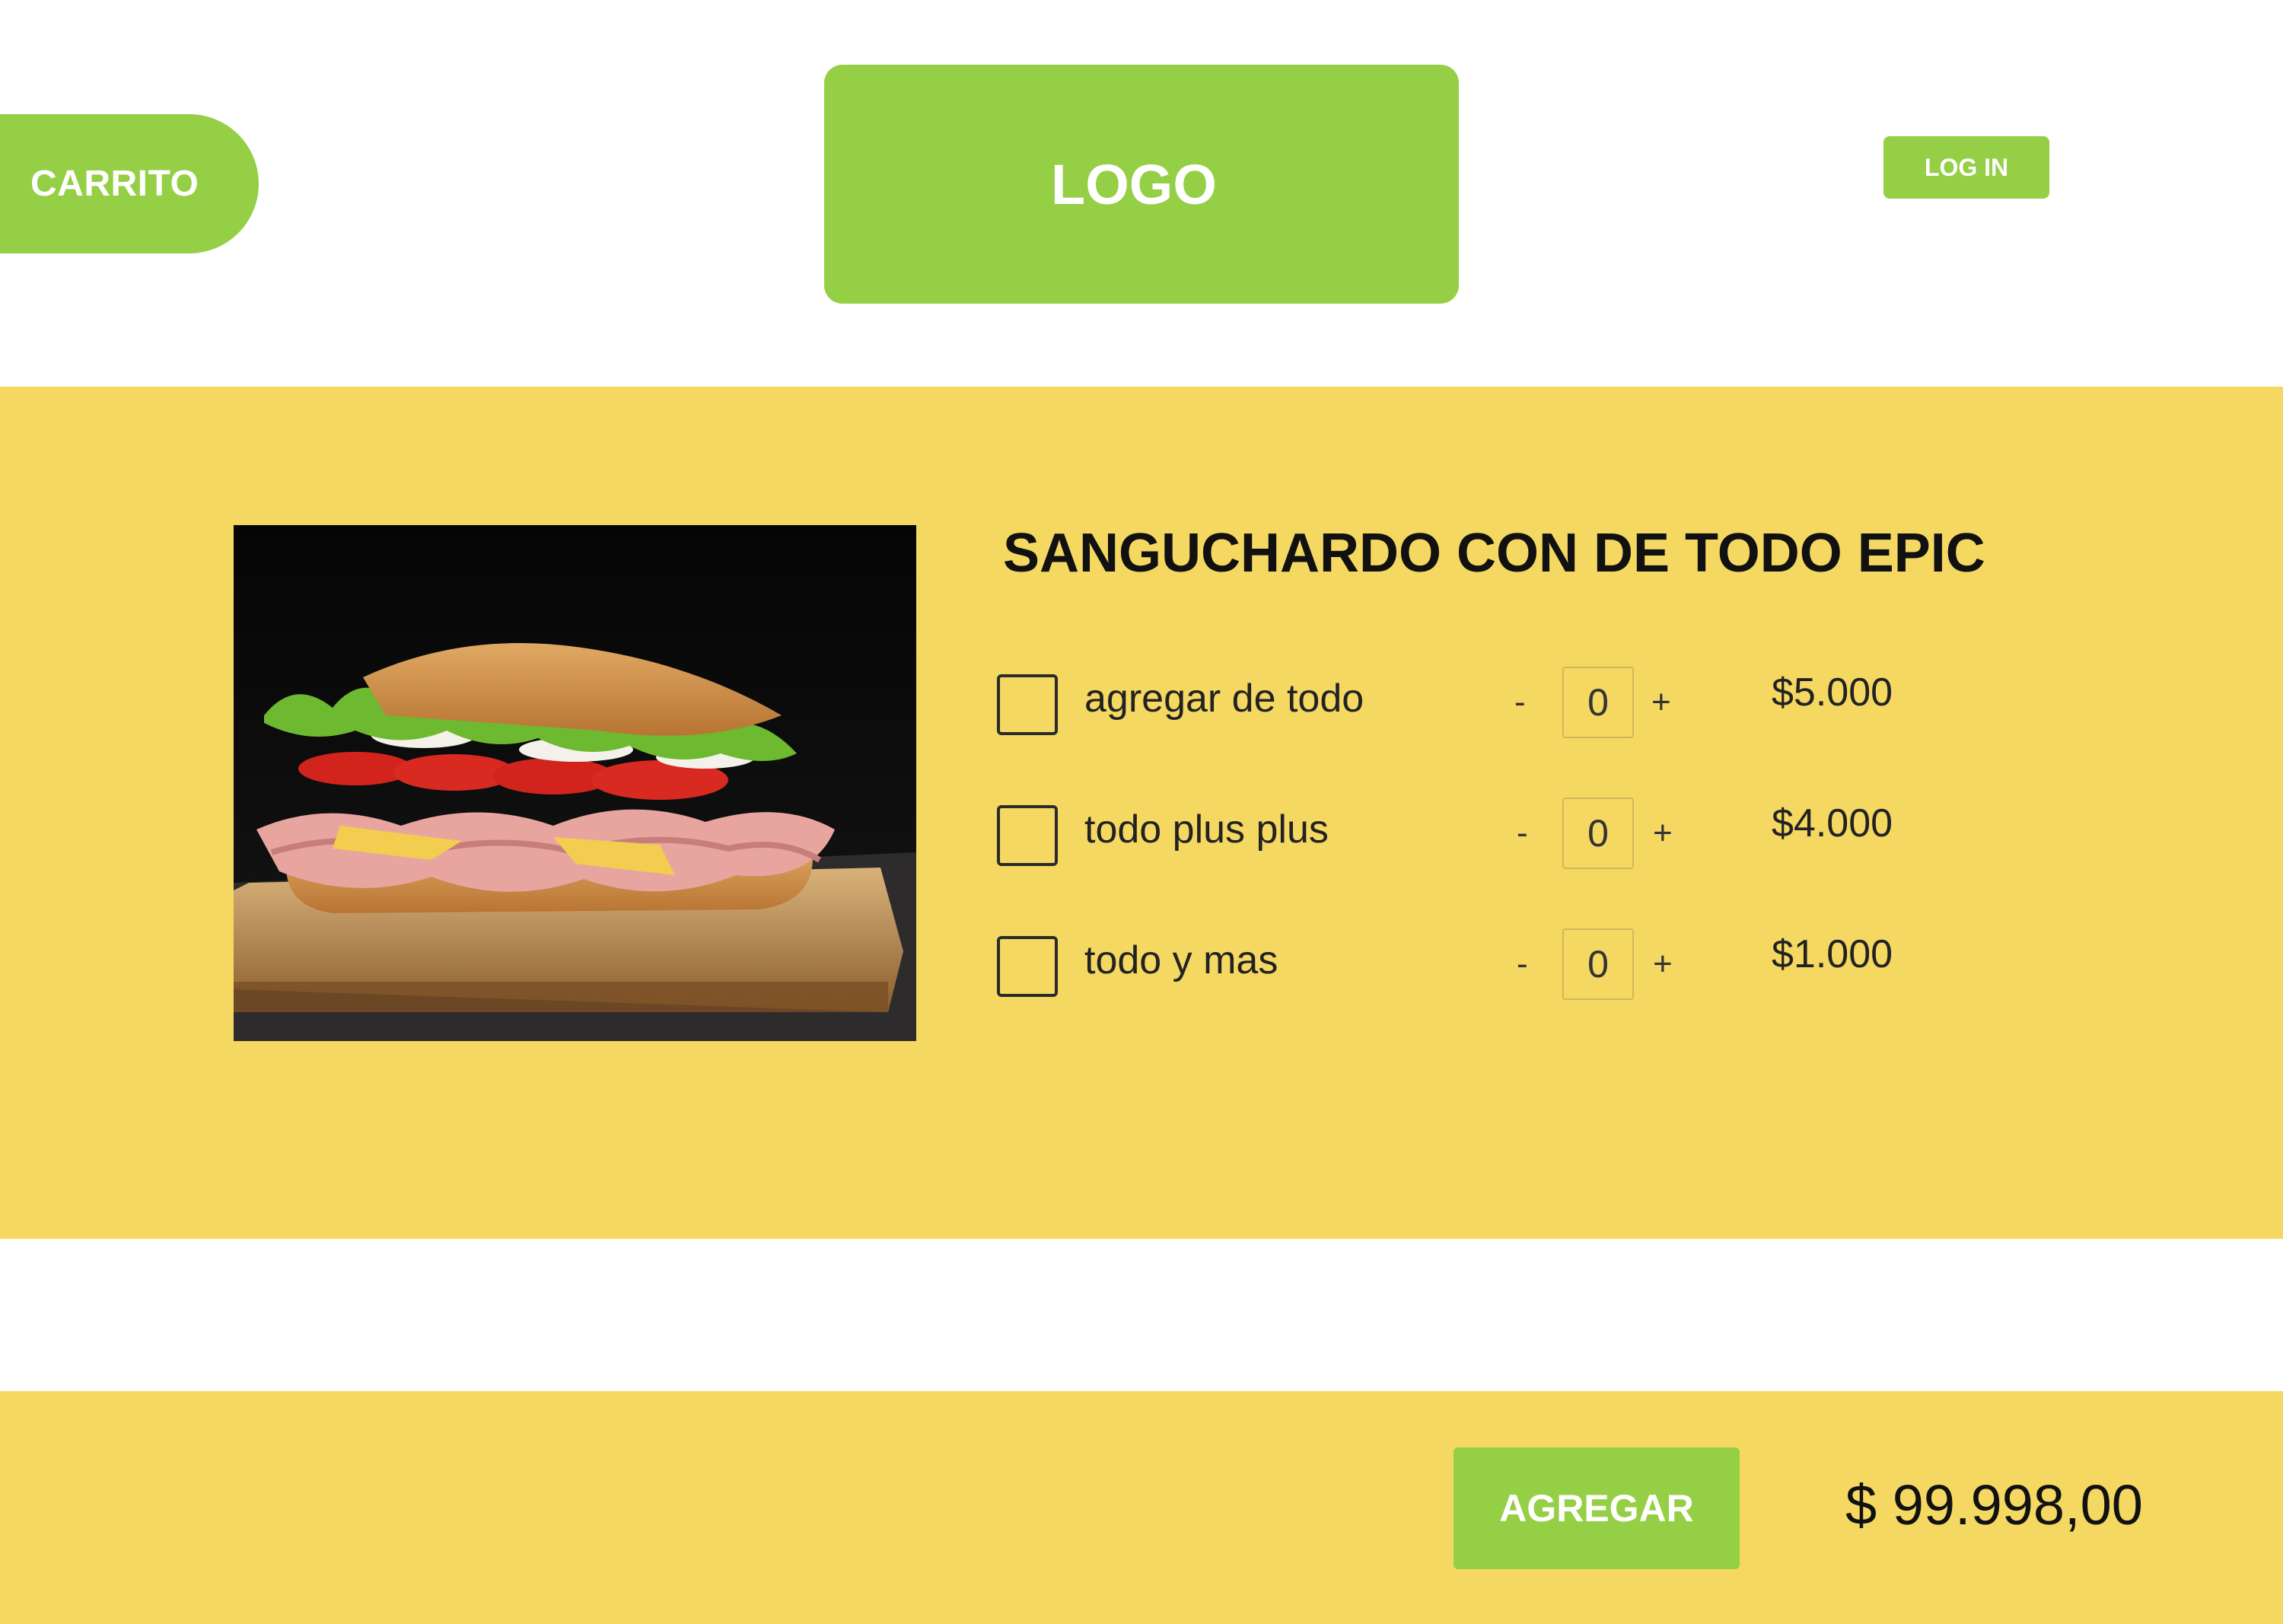  Describe the element at coordinates (1994, 1504) in the screenshot. I see `total-price: $ 99.998,00` at that location.